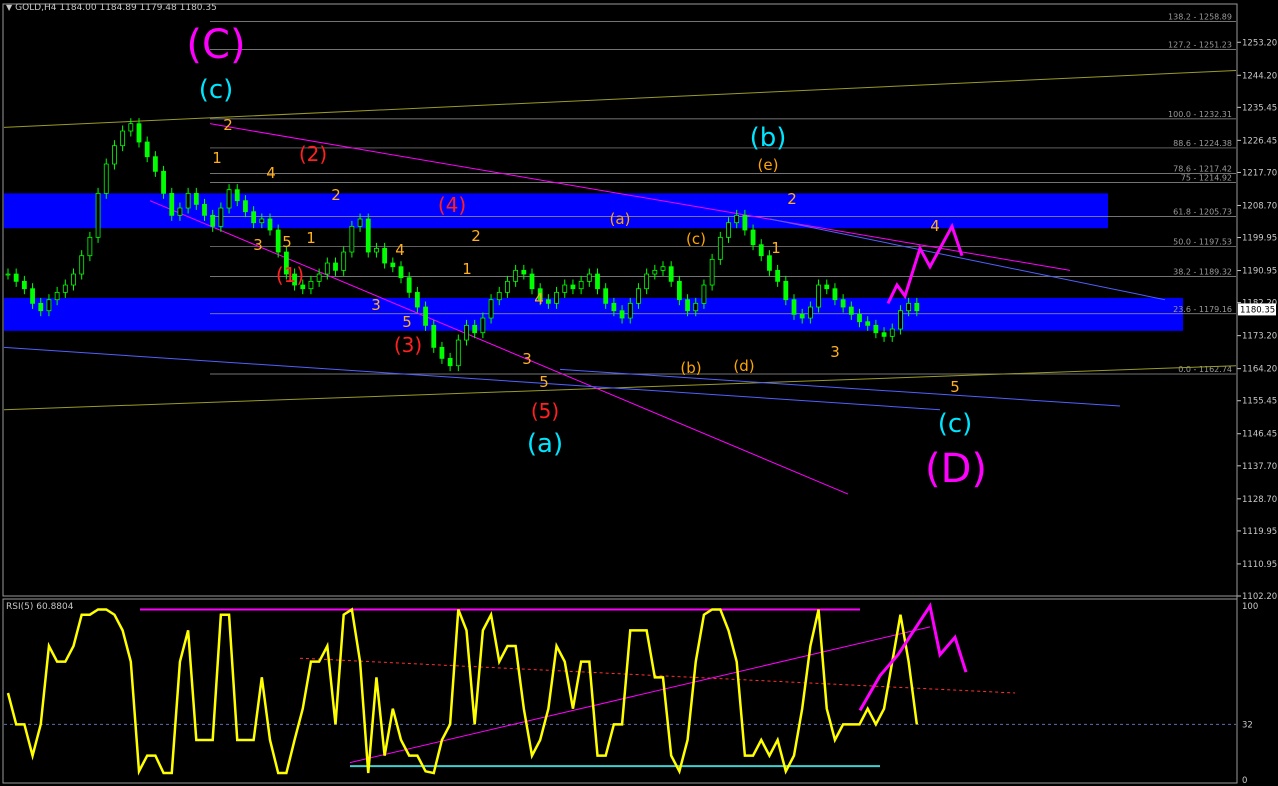 This screenshot has height=786, width=1278. What do you see at coordinates (545, 411) in the screenshot?
I see `wave-label: (5)` at bounding box center [545, 411].